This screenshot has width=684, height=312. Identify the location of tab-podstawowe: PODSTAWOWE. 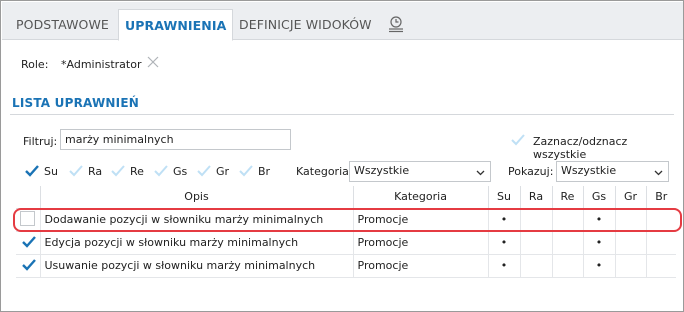
(62, 24).